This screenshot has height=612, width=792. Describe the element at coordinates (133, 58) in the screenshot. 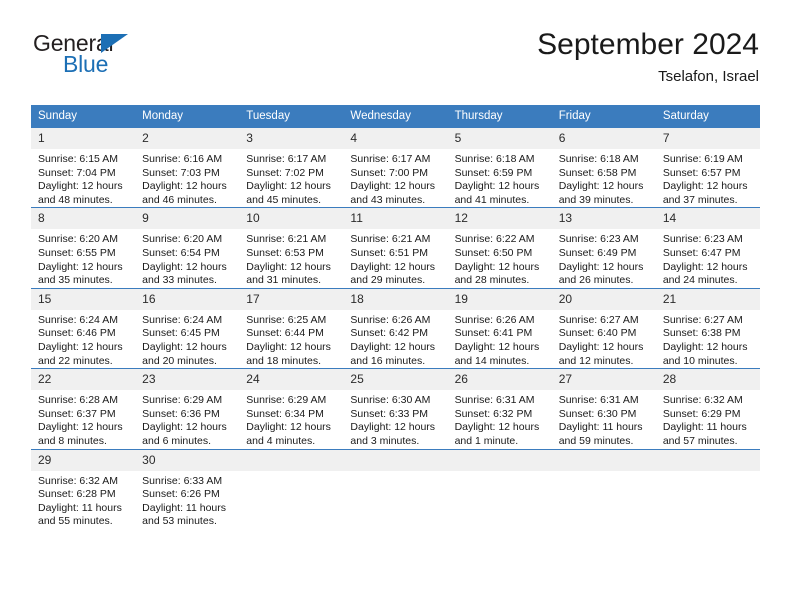

I see `general-blue-logo: General Blue` at that location.